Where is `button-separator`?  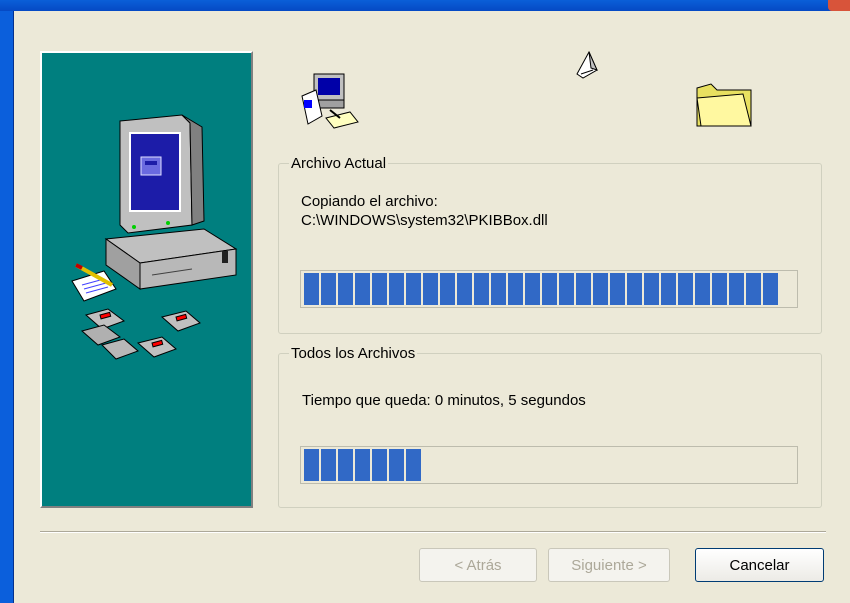
button-separator is located at coordinates (433, 532).